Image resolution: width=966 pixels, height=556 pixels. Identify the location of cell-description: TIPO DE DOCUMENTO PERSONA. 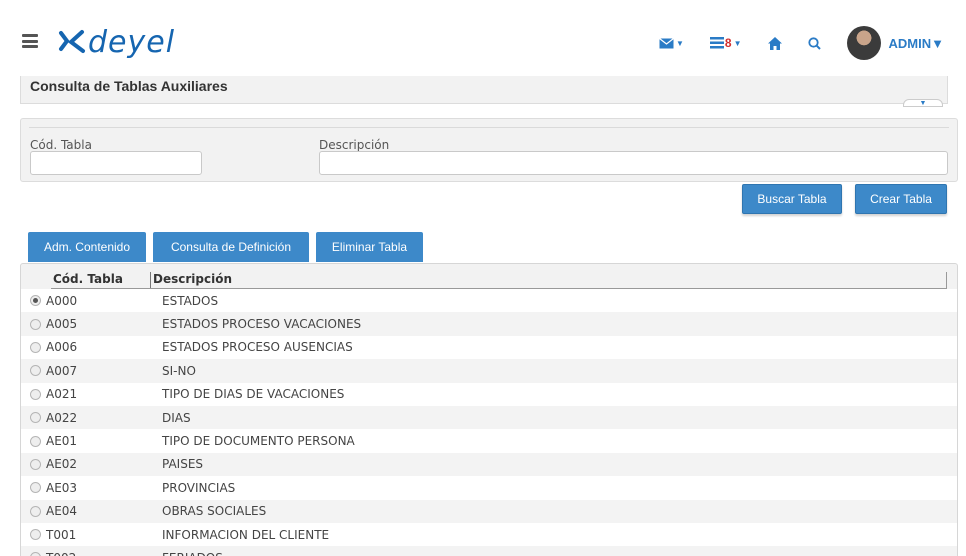
(258, 441).